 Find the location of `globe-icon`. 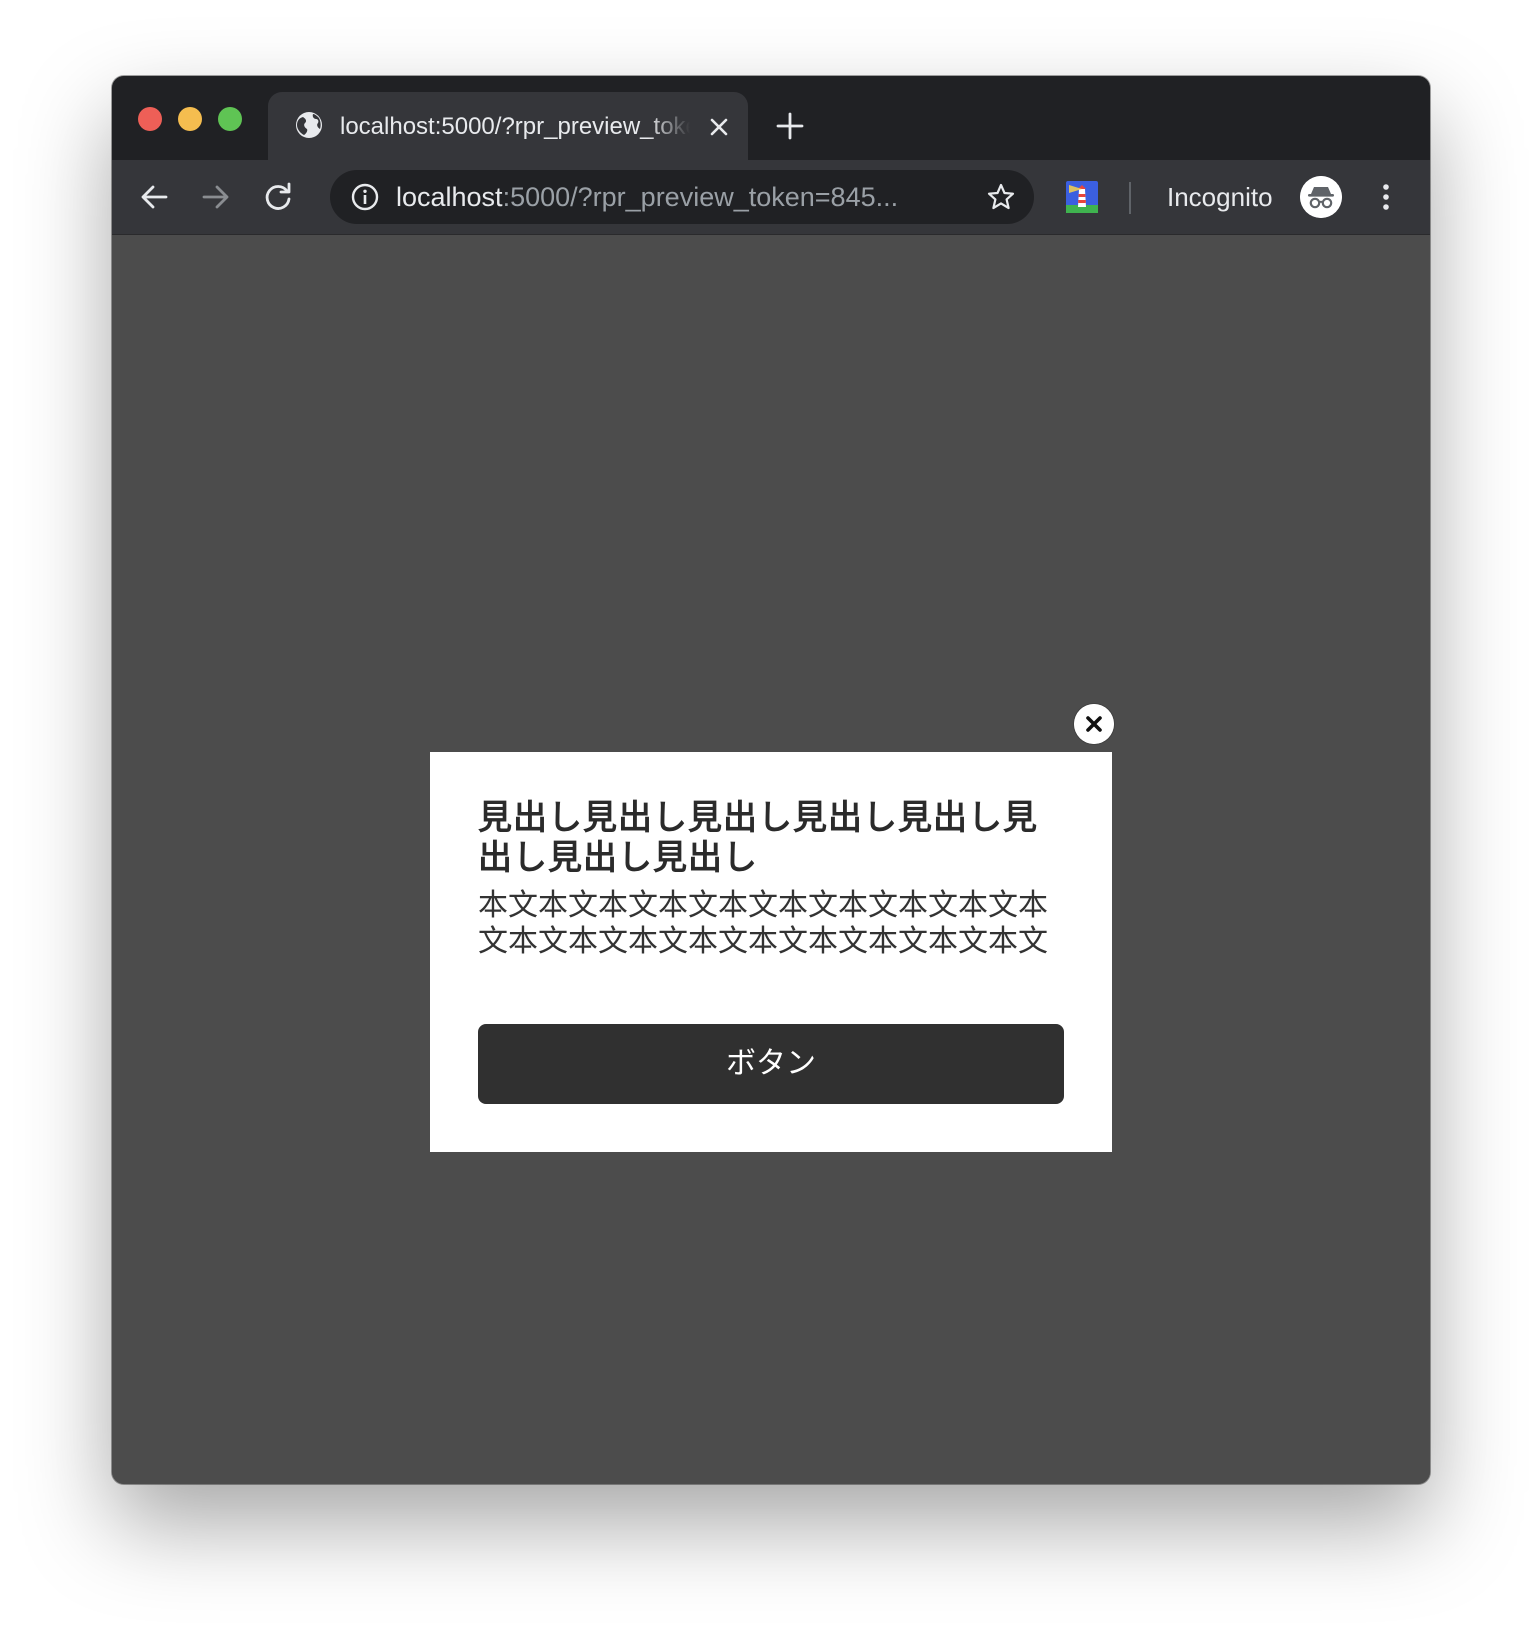

globe-icon is located at coordinates (309, 125).